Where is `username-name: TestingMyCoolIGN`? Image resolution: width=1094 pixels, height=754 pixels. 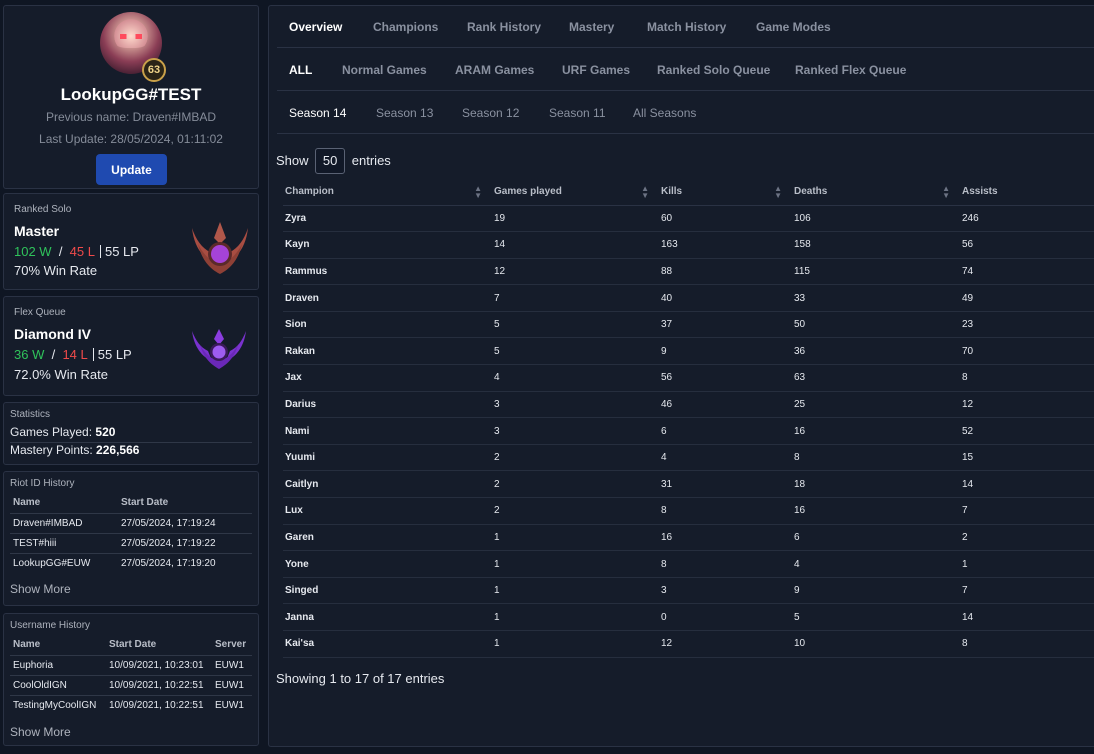 username-name: TestingMyCoolIGN is located at coordinates (58, 704).